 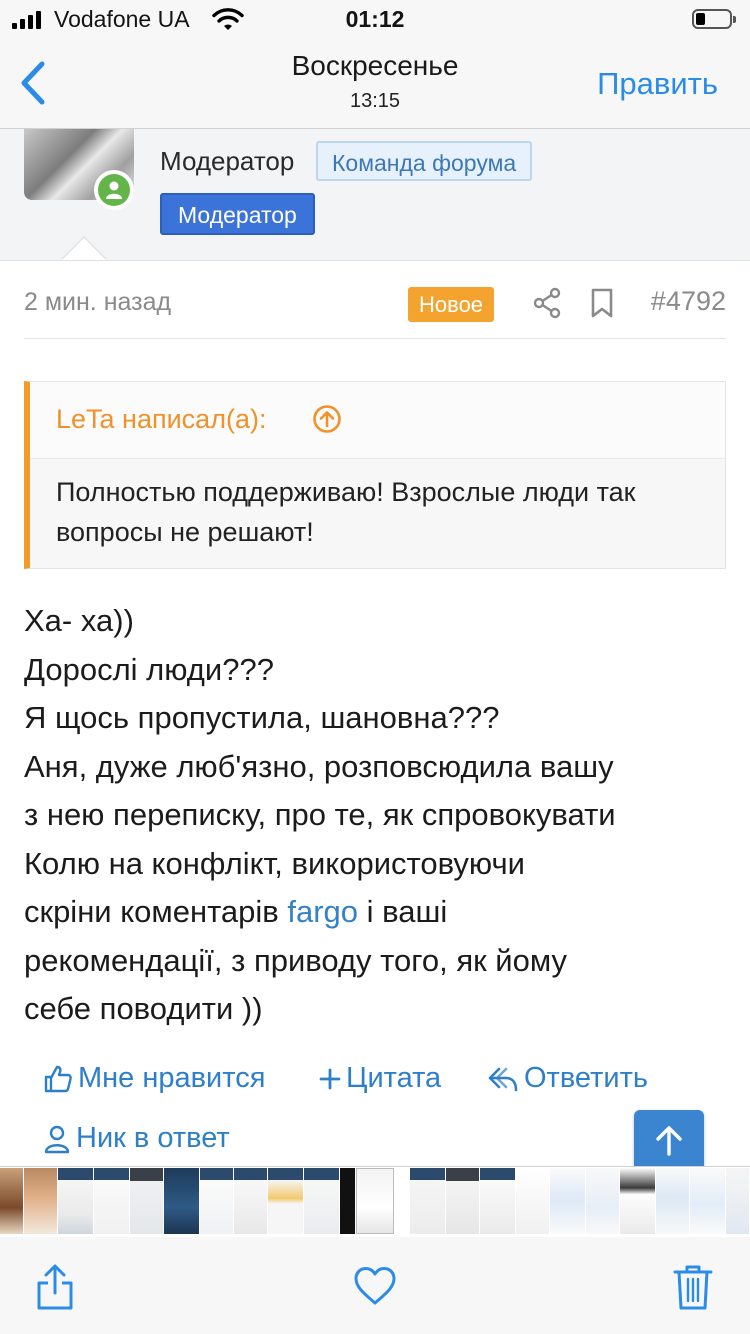 What do you see at coordinates (377, 420) in the screenshot?
I see `quote-header: LeTa написал(а):` at bounding box center [377, 420].